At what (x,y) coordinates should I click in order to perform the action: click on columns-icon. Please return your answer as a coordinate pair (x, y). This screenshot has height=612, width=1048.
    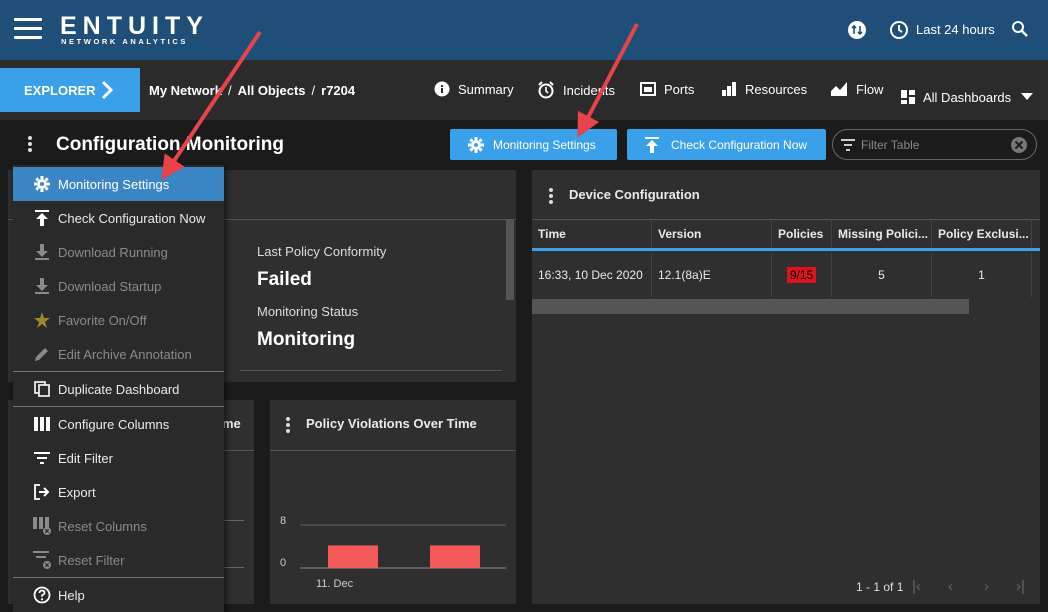
    Looking at the image, I should click on (42, 424).